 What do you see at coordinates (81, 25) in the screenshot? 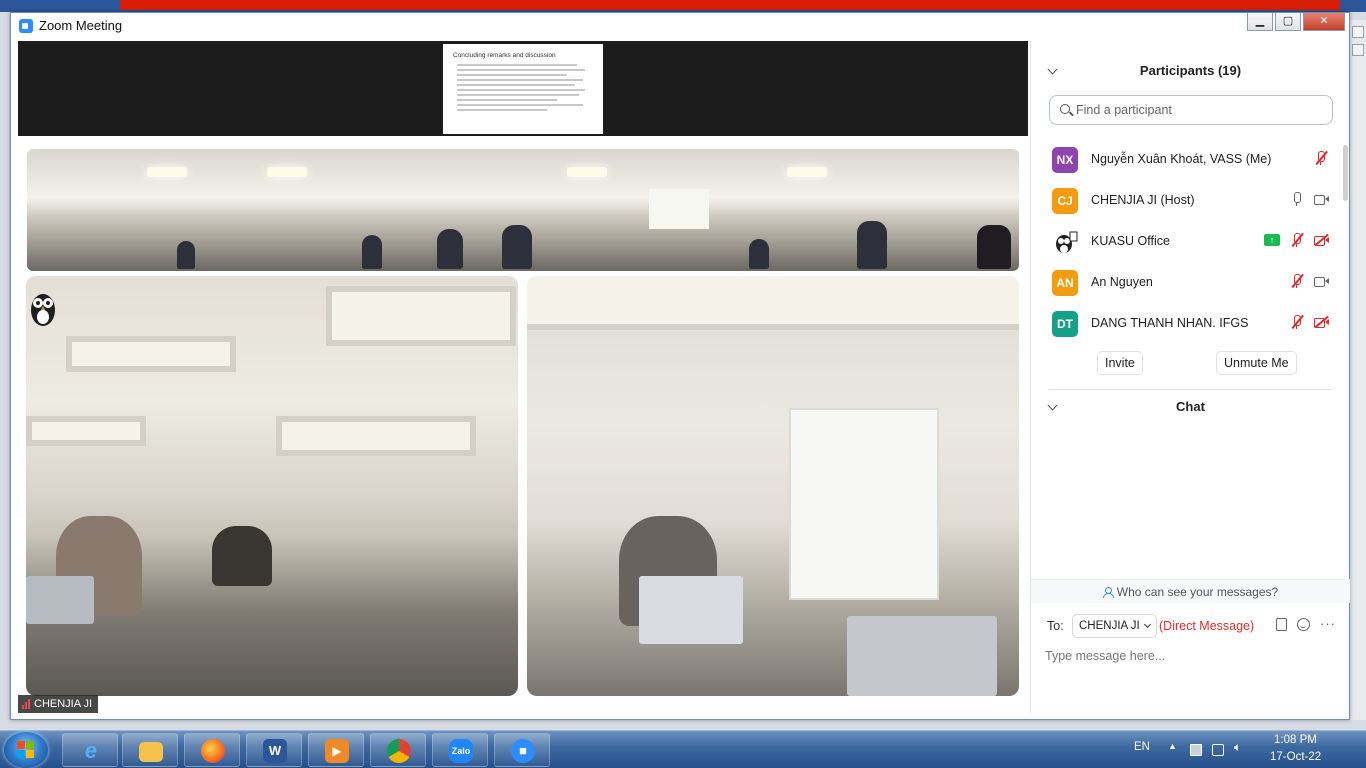
I see `window-title: Zoom Meeting` at bounding box center [81, 25].